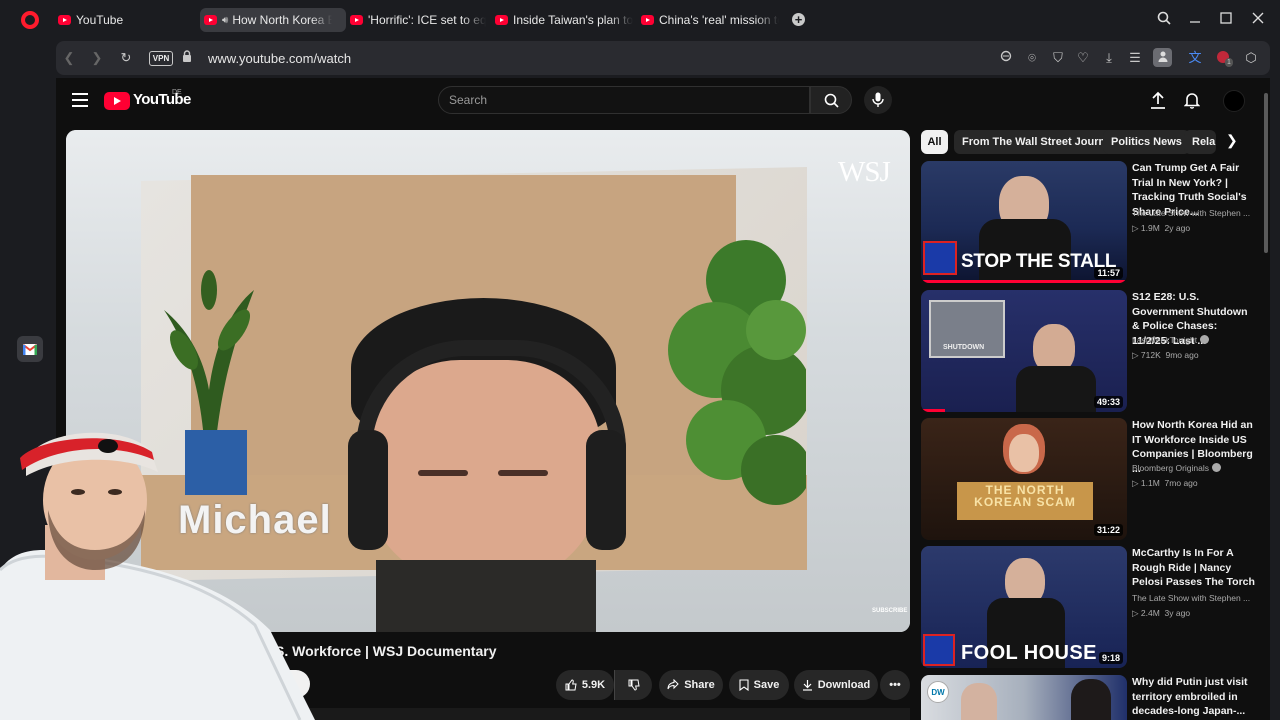  Describe the element at coordinates (282, 20) in the screenshot. I see `tab-label: How North Korea Built` at that location.